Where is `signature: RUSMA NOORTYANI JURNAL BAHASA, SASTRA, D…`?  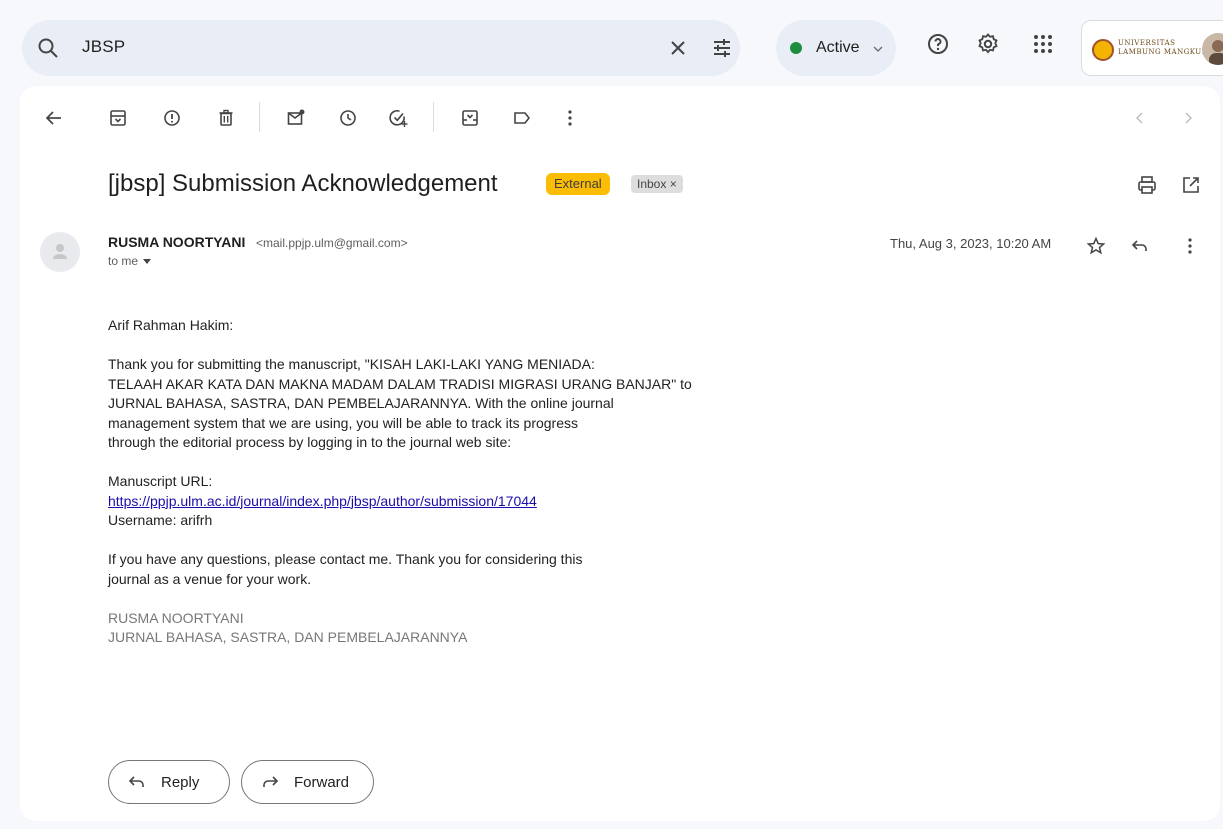 signature: RUSMA NOORTYANI JURNAL BAHASA, SASTRA, D… is located at coordinates (288, 627).